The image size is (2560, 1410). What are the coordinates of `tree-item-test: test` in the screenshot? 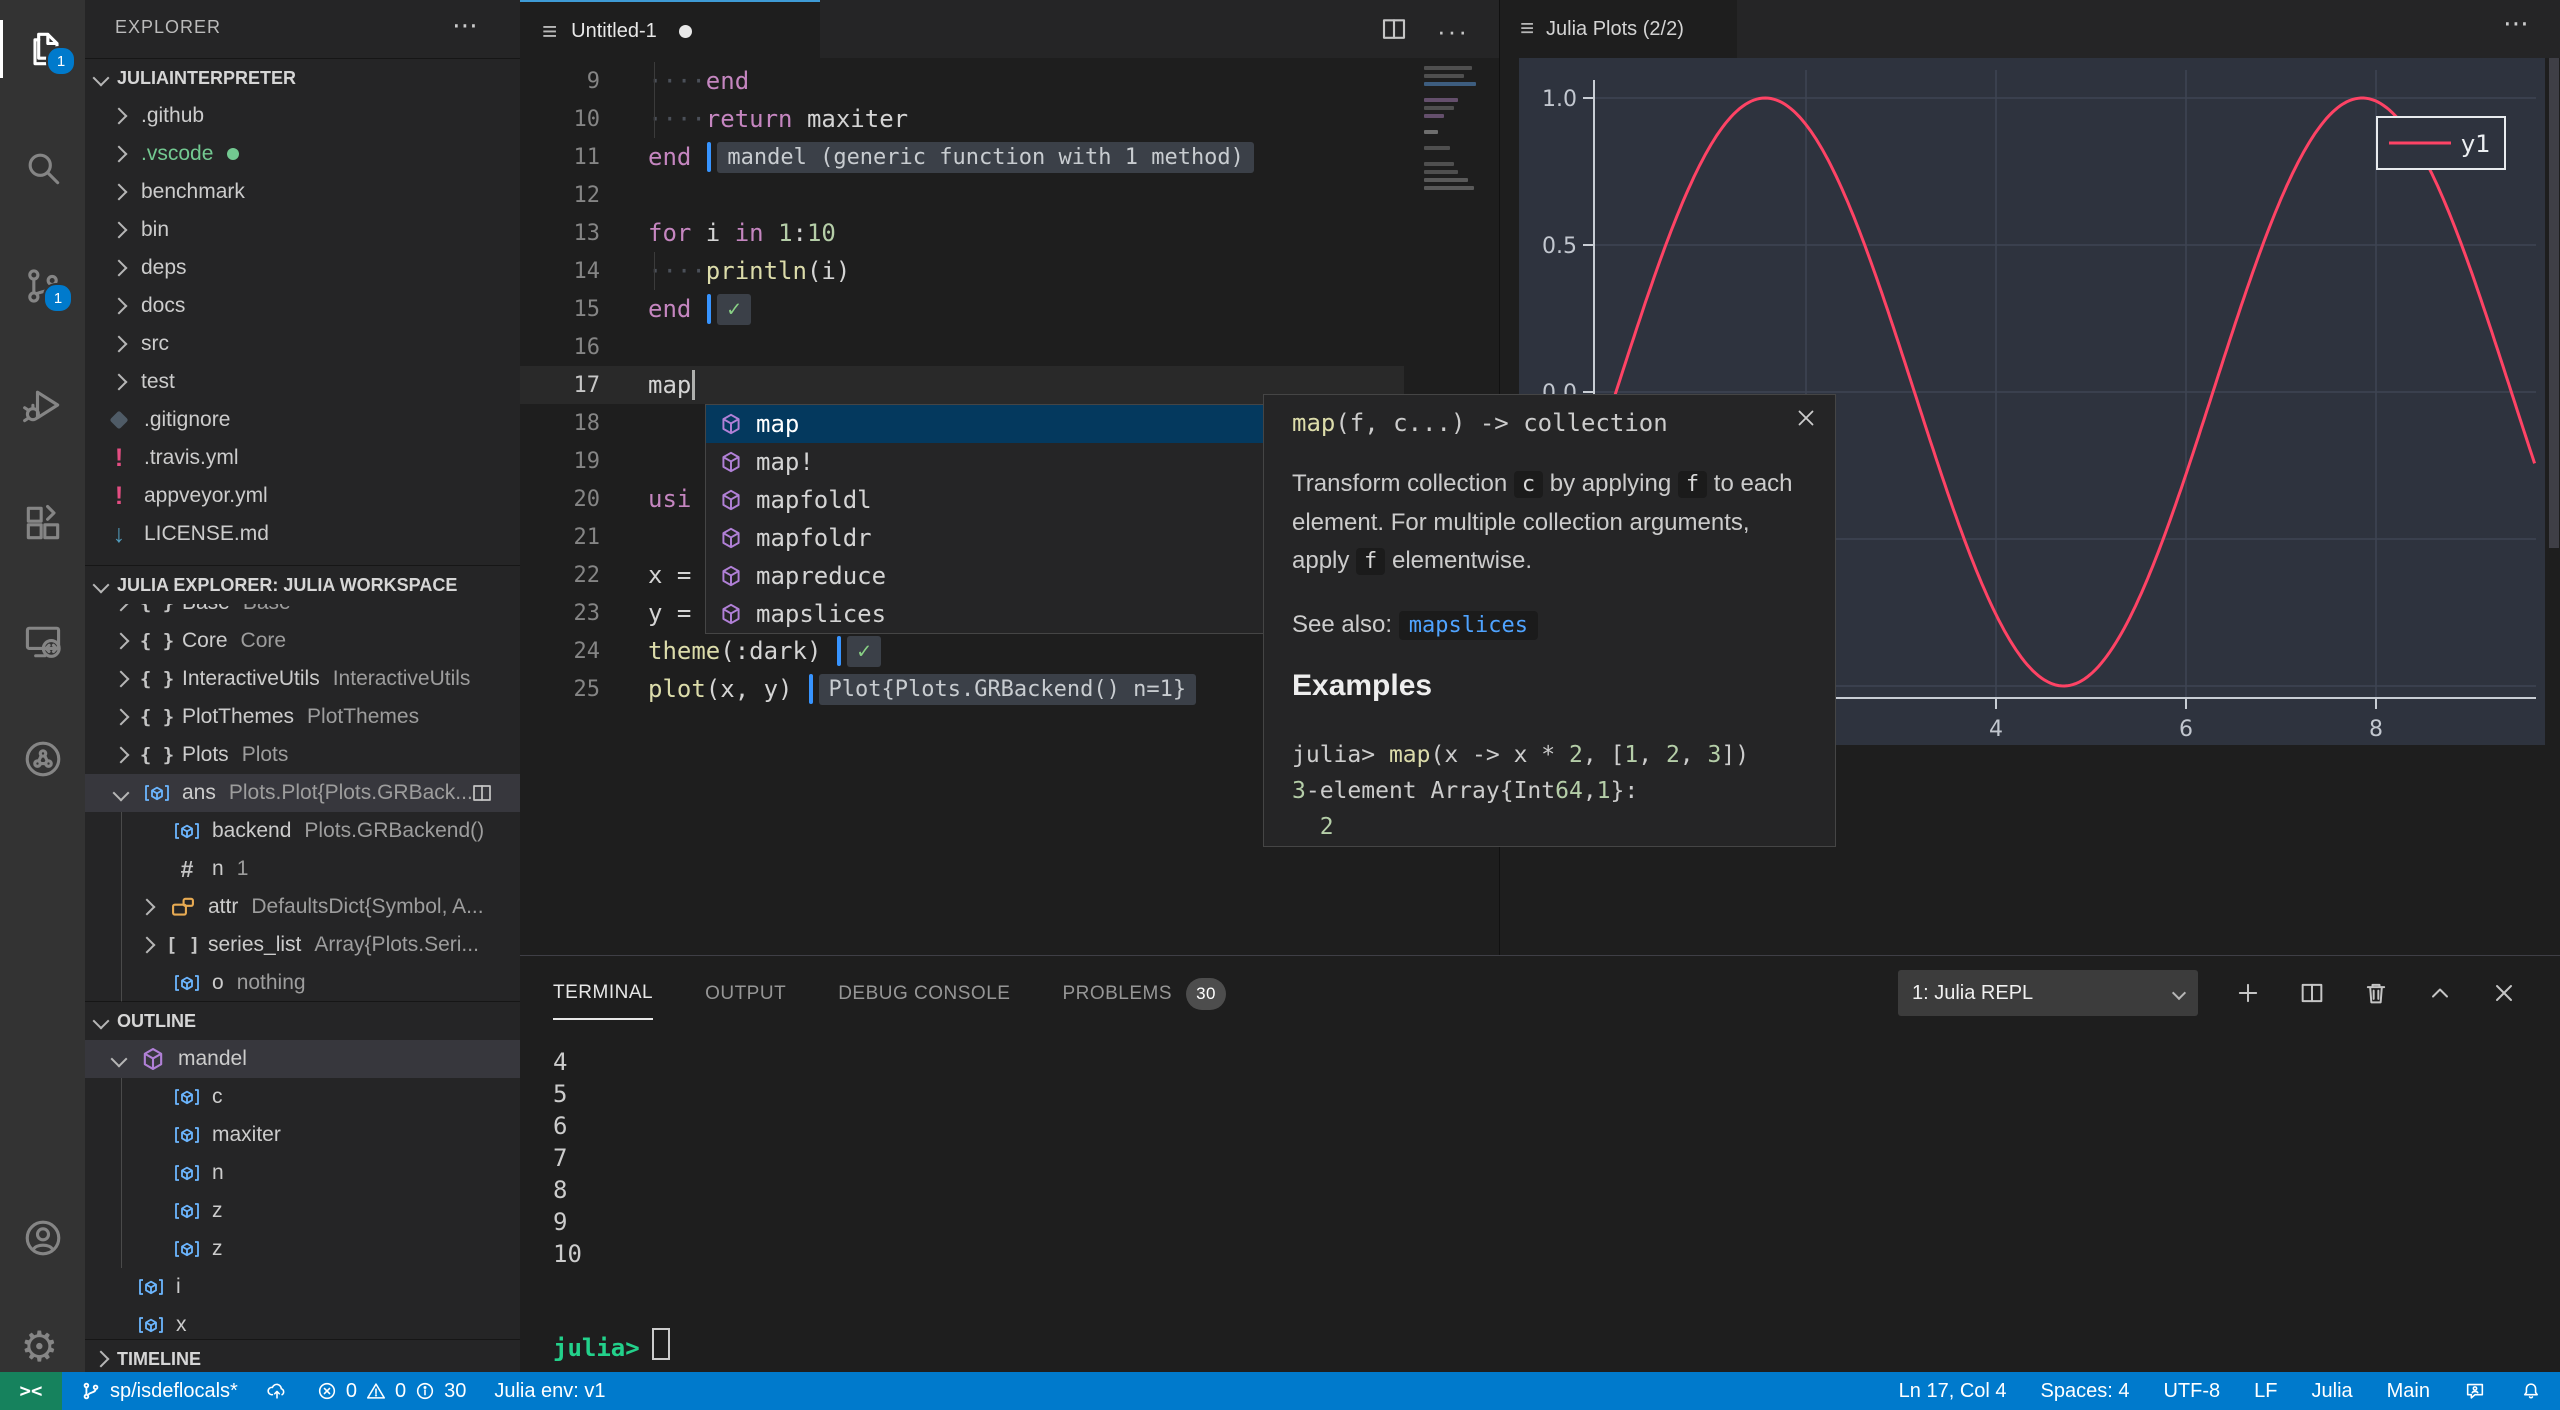 It's located at (302, 382).